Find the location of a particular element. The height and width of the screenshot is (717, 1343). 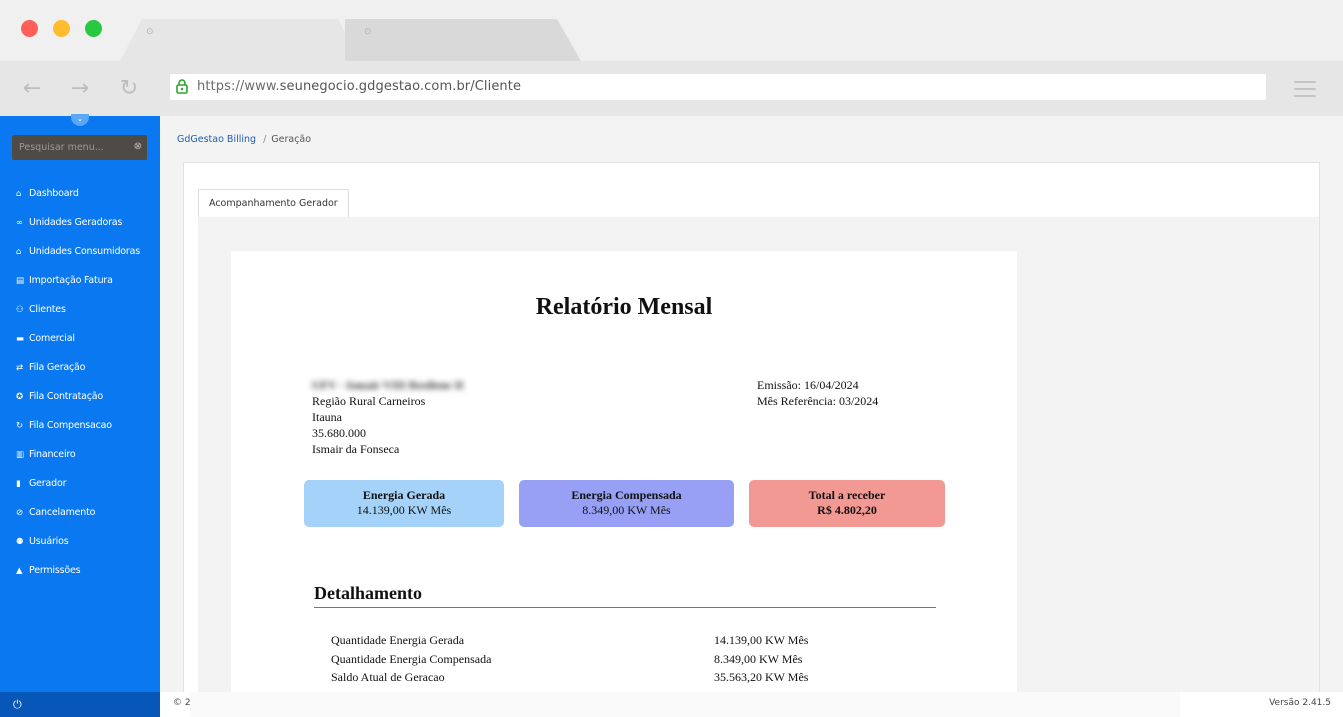

tab-acompanhamento-gerador: Acompanhamento Gerador is located at coordinates (273, 203).